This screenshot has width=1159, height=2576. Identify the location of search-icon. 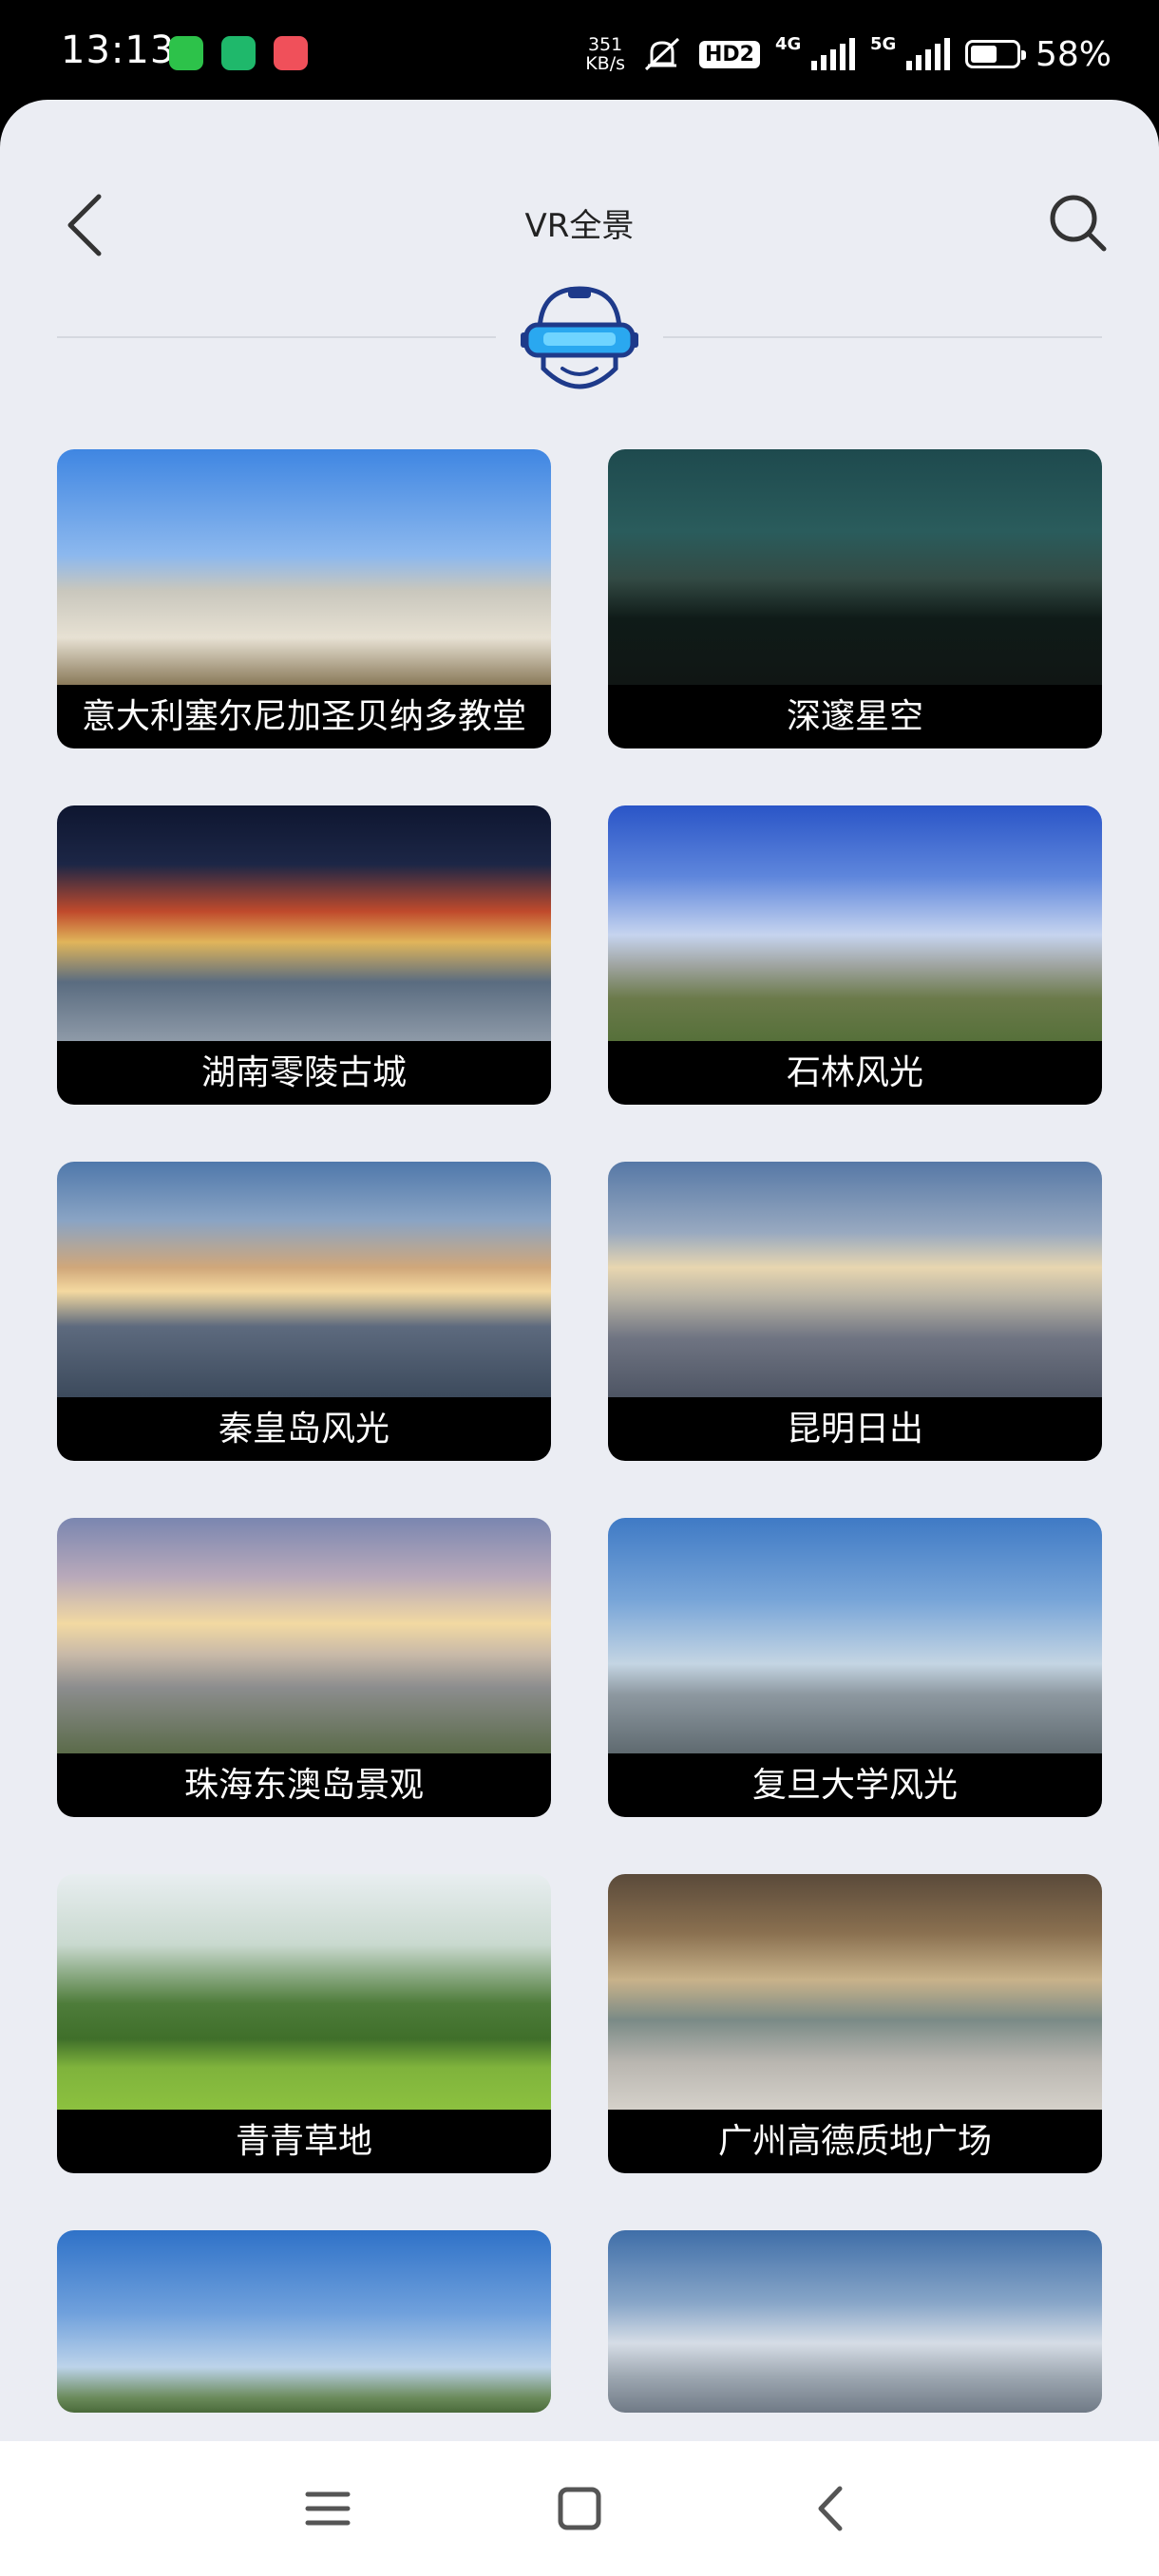
(1078, 223).